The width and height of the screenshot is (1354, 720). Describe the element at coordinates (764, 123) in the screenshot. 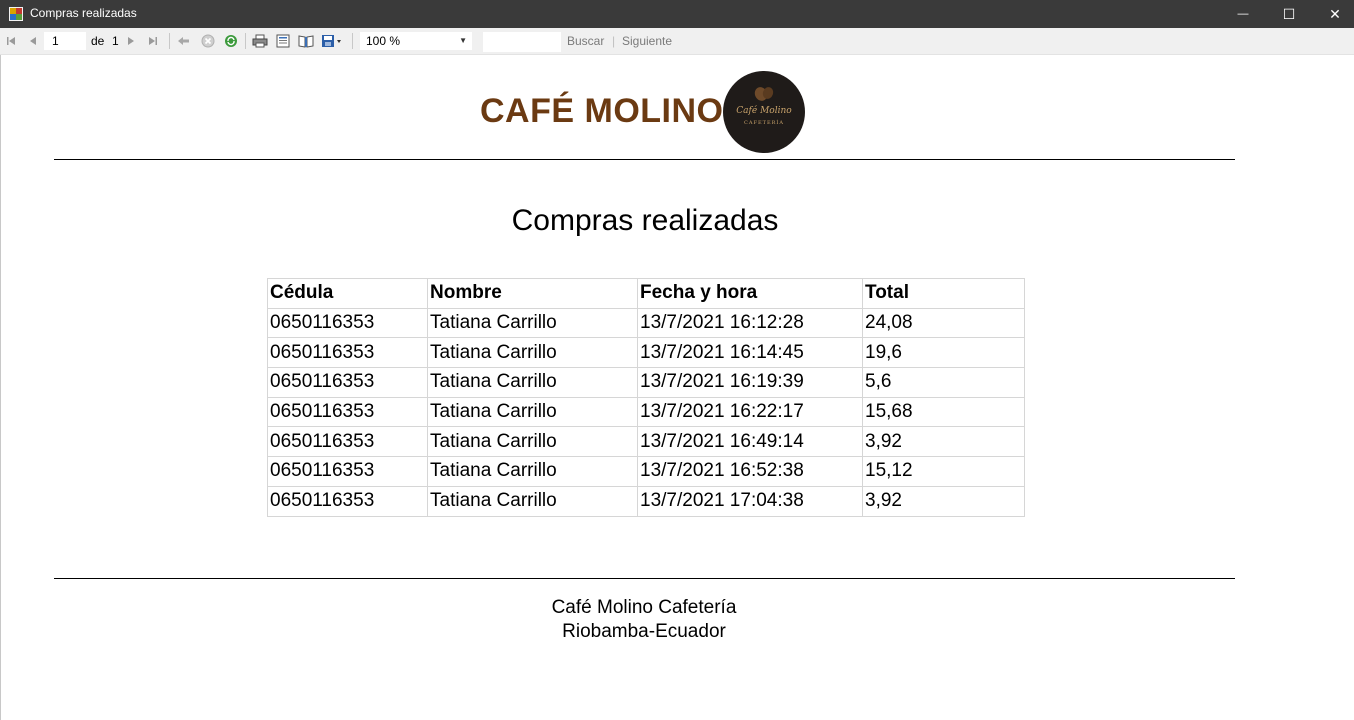

I see `logo-subtext: CAFETERÍA` at that location.